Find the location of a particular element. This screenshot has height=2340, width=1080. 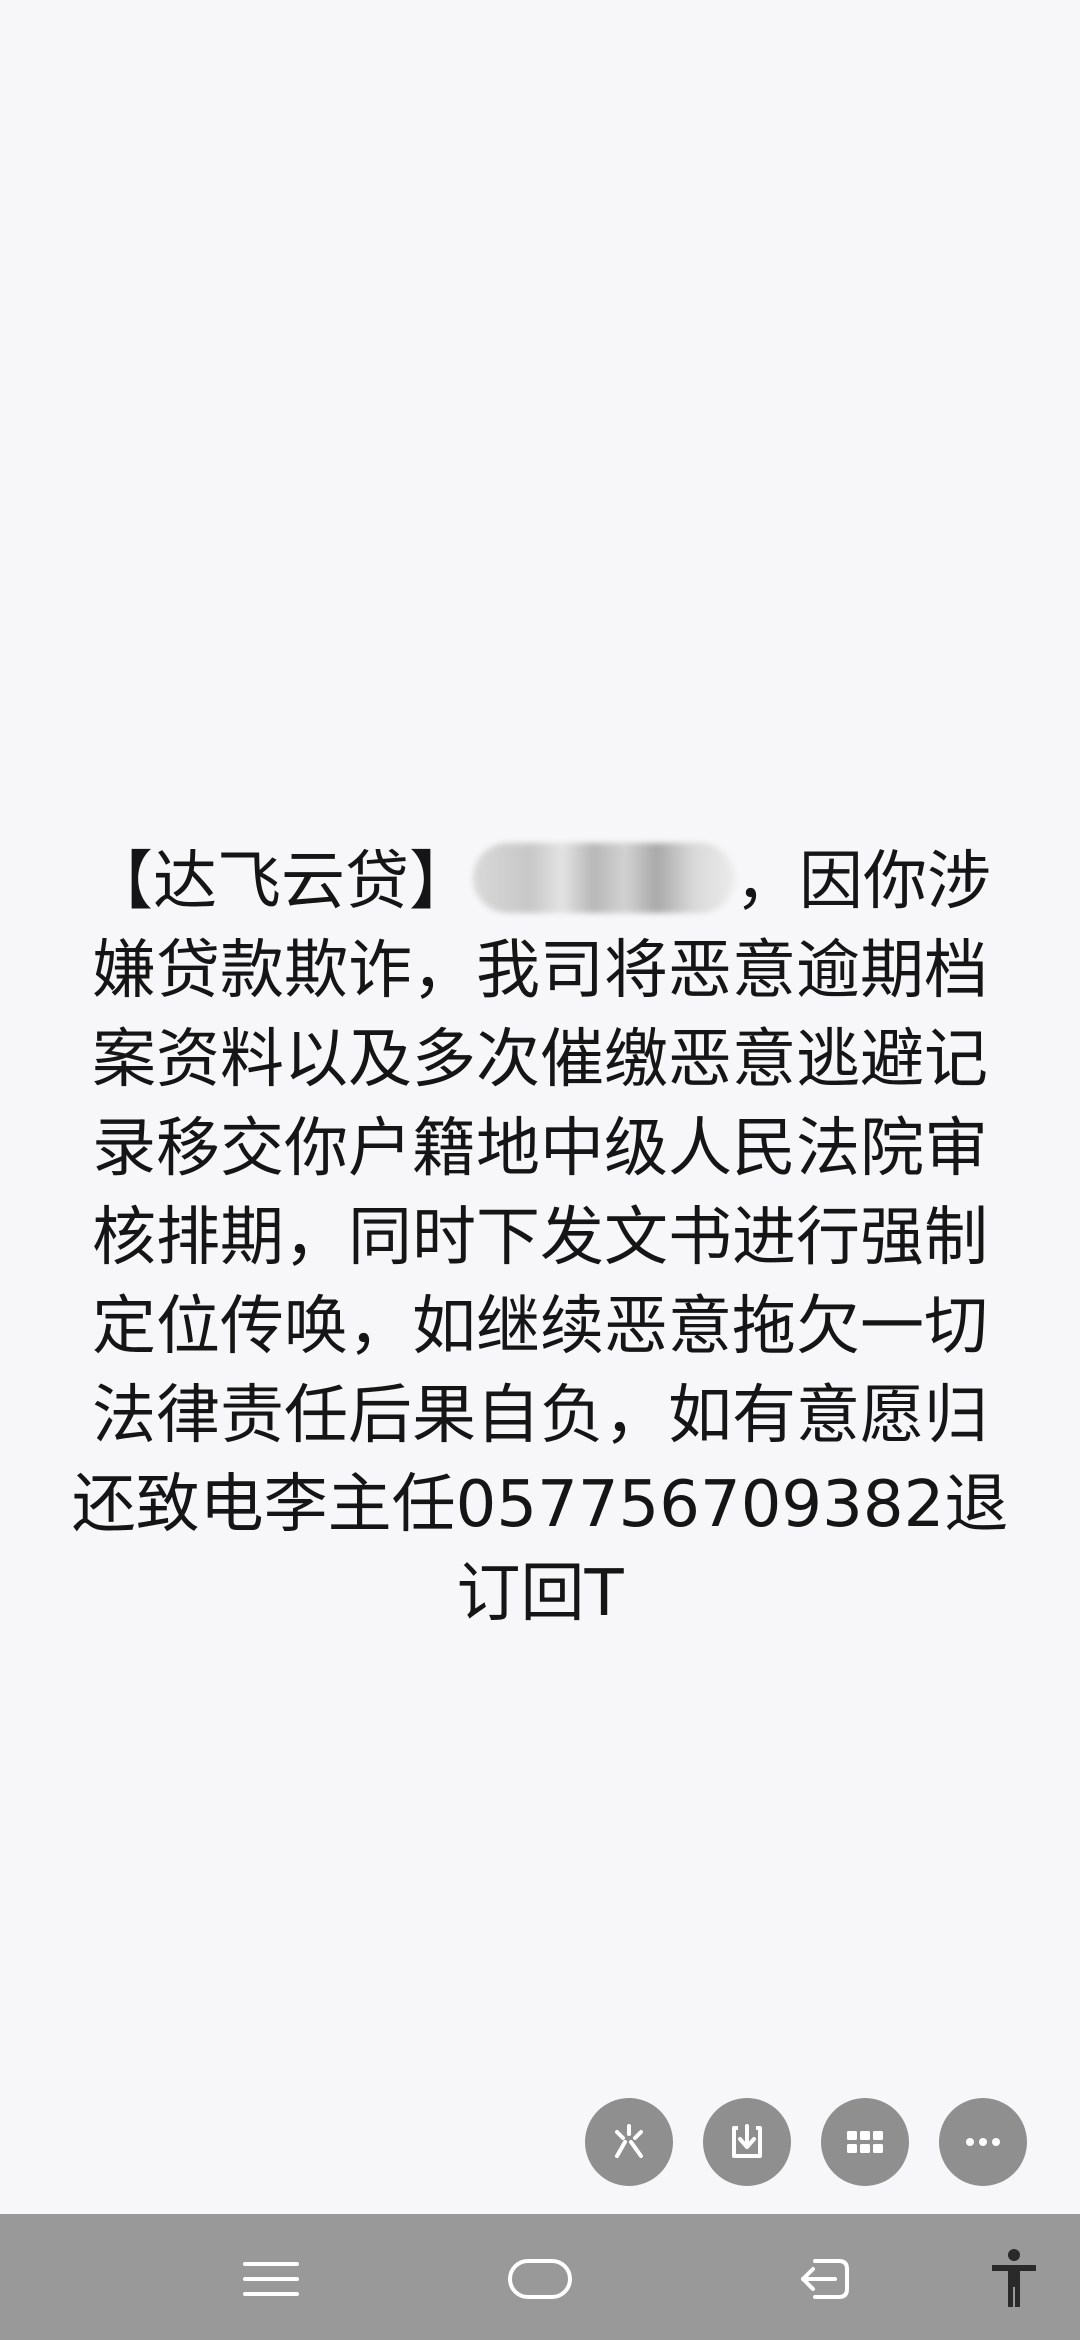

sparkle-button is located at coordinates (629, 2142).